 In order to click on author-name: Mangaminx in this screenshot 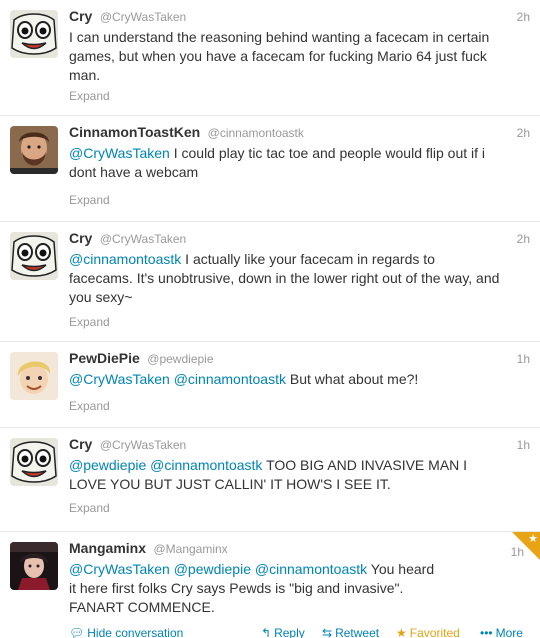, I will do `click(107, 548)`.